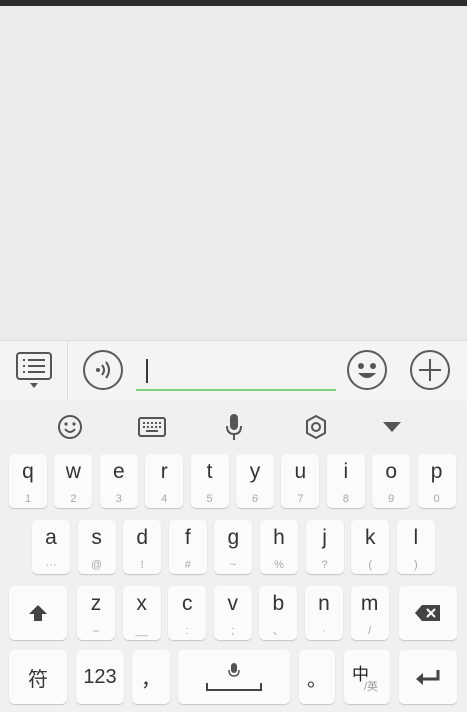 The height and width of the screenshot is (712, 467). I want to click on numbers-key: 123, so click(100, 677).